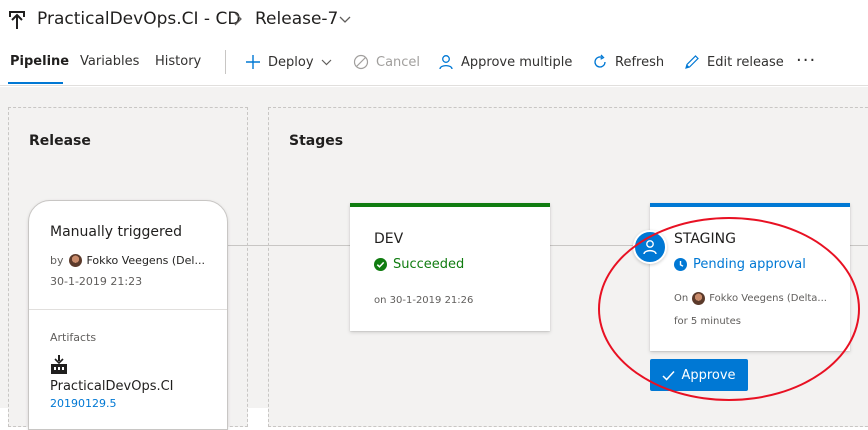 This screenshot has height=430, width=868. Describe the element at coordinates (60, 141) in the screenshot. I see `release-panel-title: Release` at that location.